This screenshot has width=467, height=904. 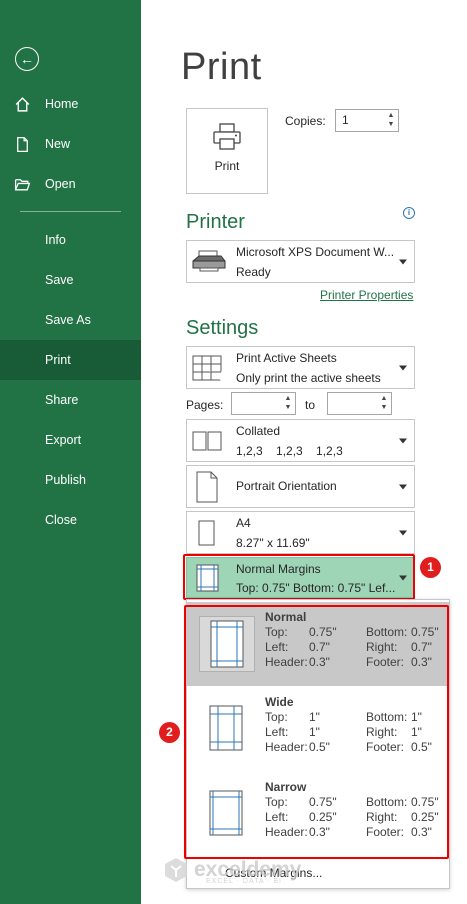 I want to click on printer-properties-link: Printer Properties, so click(x=366, y=295).